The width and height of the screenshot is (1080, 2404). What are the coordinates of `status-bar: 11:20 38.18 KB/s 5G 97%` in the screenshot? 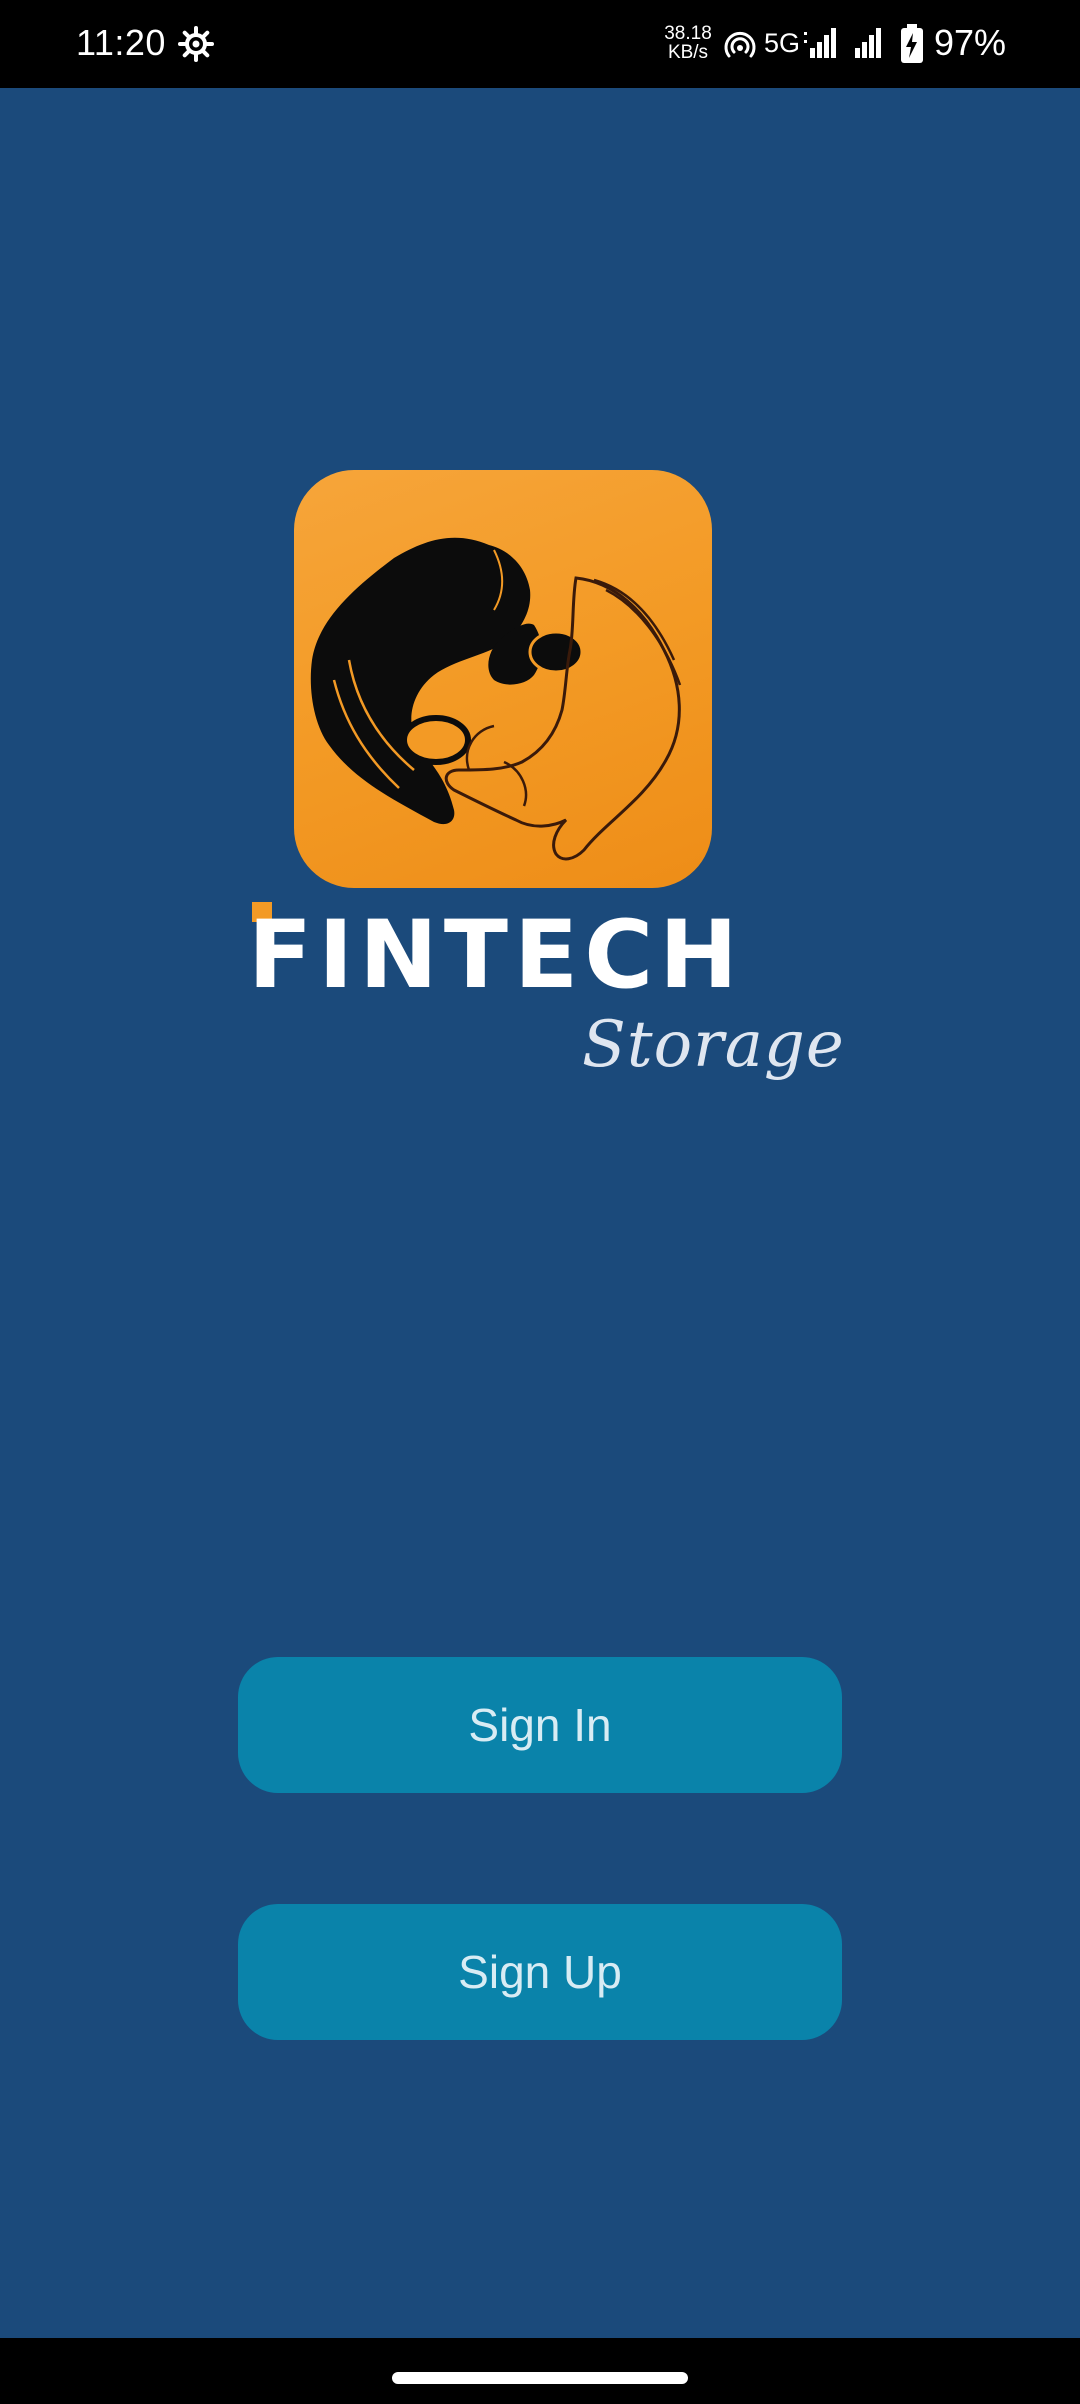 It's located at (540, 44).